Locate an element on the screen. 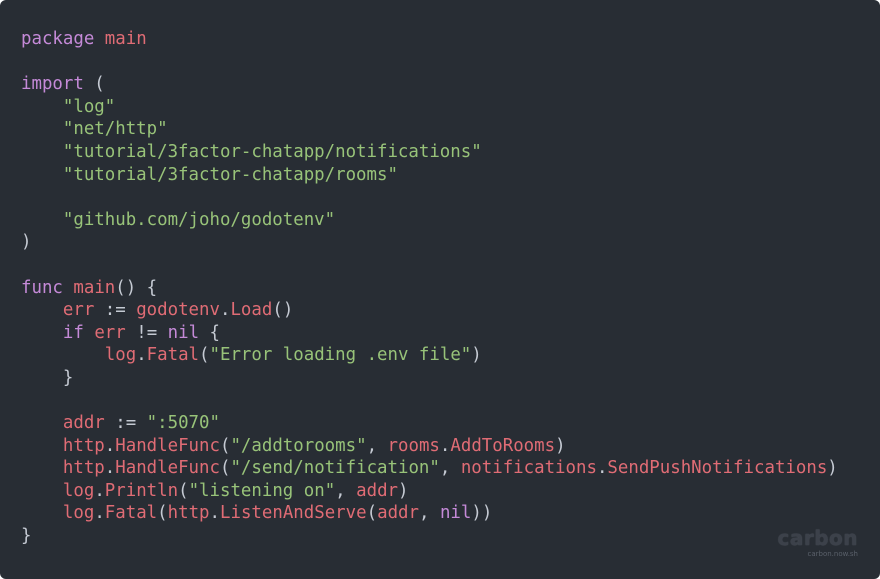 The image size is (880, 579). code-token-string: "net/http" is located at coordinates (115, 129).